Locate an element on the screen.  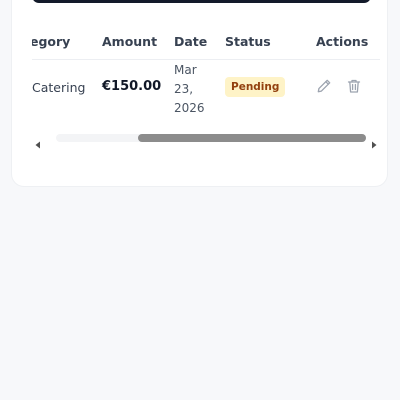
date-month: Mar is located at coordinates (185, 70).